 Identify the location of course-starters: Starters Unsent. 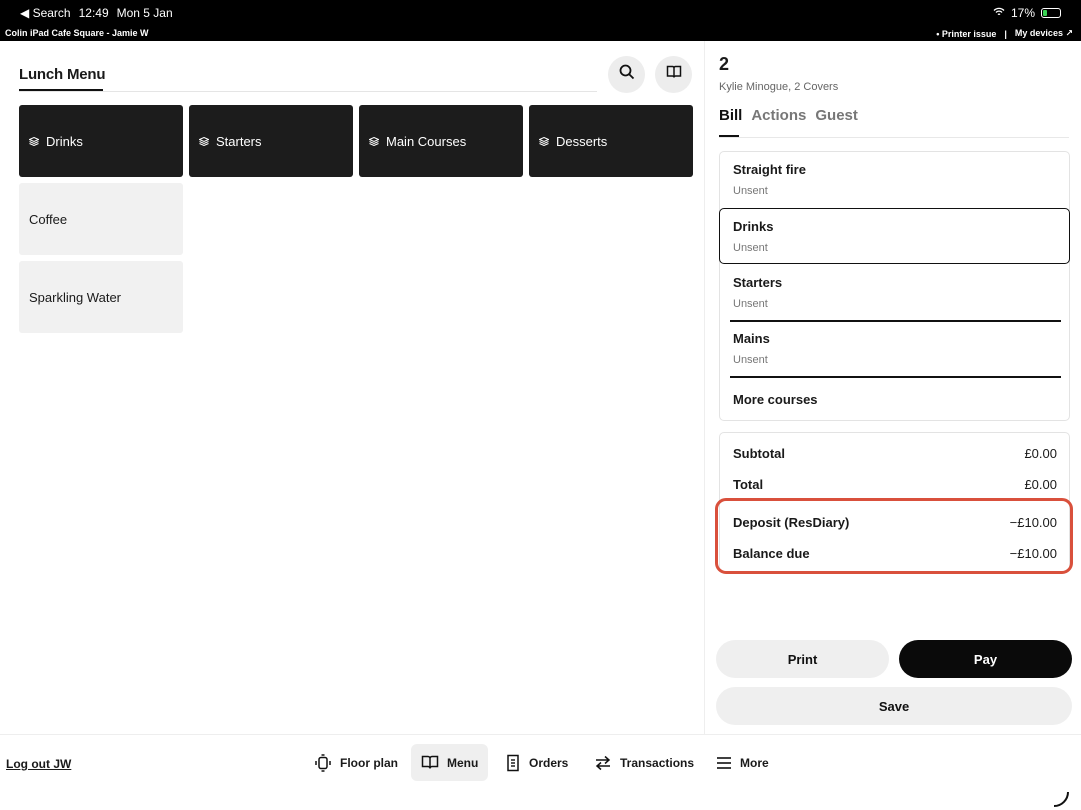
(895, 293).